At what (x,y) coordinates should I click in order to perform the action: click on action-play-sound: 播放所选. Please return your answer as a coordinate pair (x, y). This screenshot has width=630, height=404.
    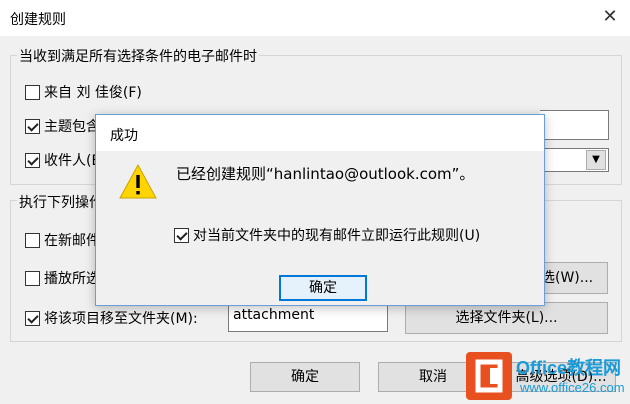
    Looking at the image, I should click on (62, 278).